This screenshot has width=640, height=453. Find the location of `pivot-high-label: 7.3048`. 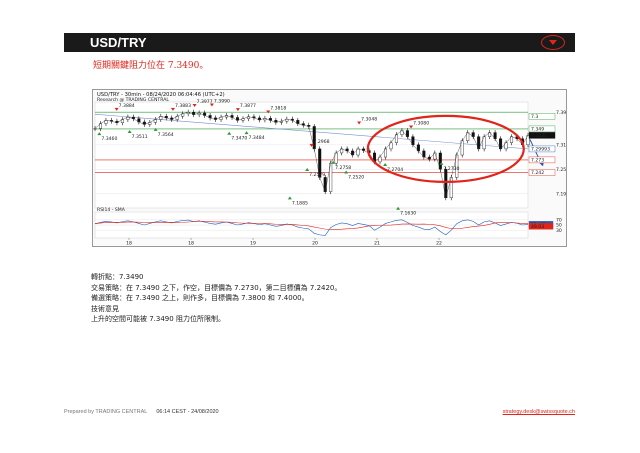

pivot-high-label: 7.3048 is located at coordinates (369, 120).